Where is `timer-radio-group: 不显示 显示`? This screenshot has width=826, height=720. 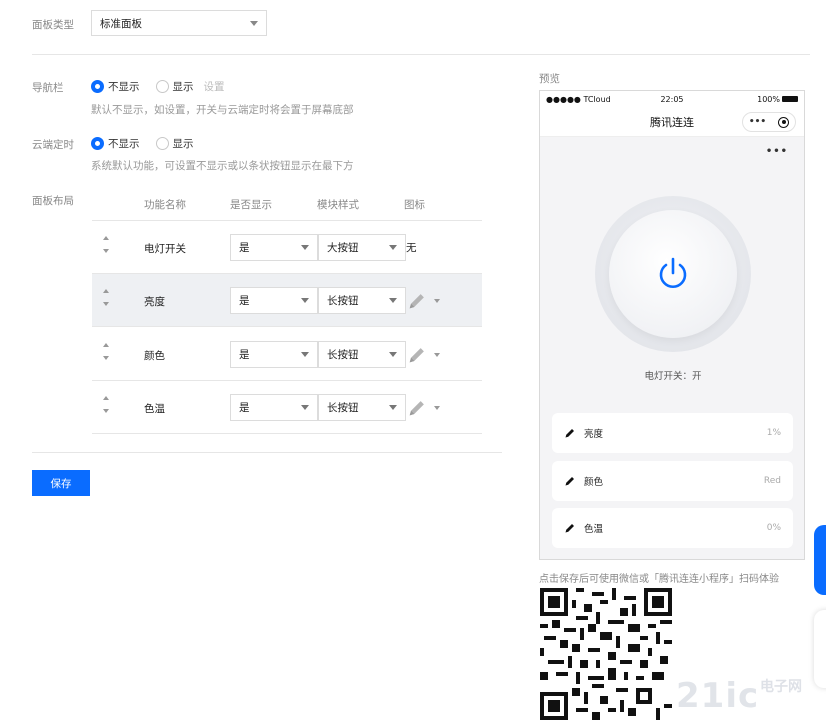
timer-radio-group: 不显示 显示 is located at coordinates (147, 143).